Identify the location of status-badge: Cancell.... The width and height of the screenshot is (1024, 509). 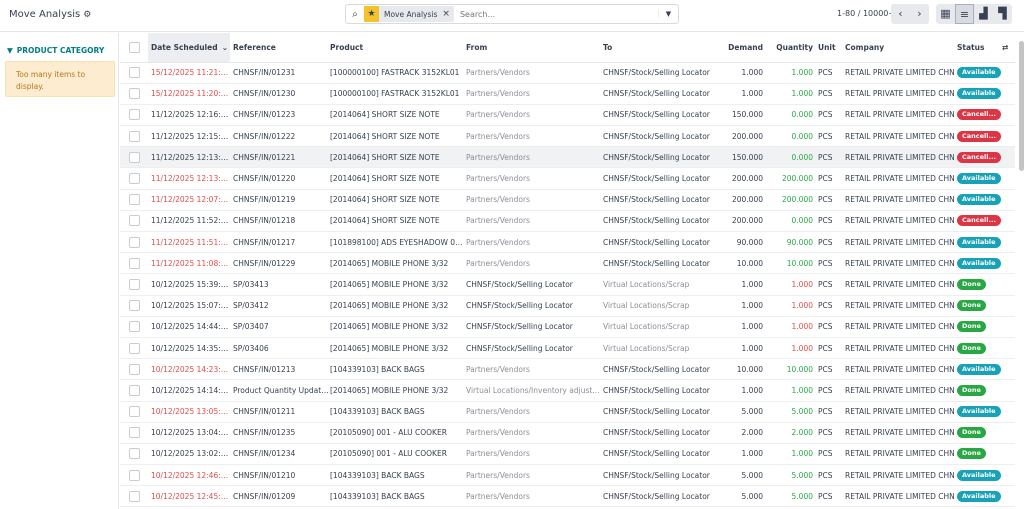
(979, 136).